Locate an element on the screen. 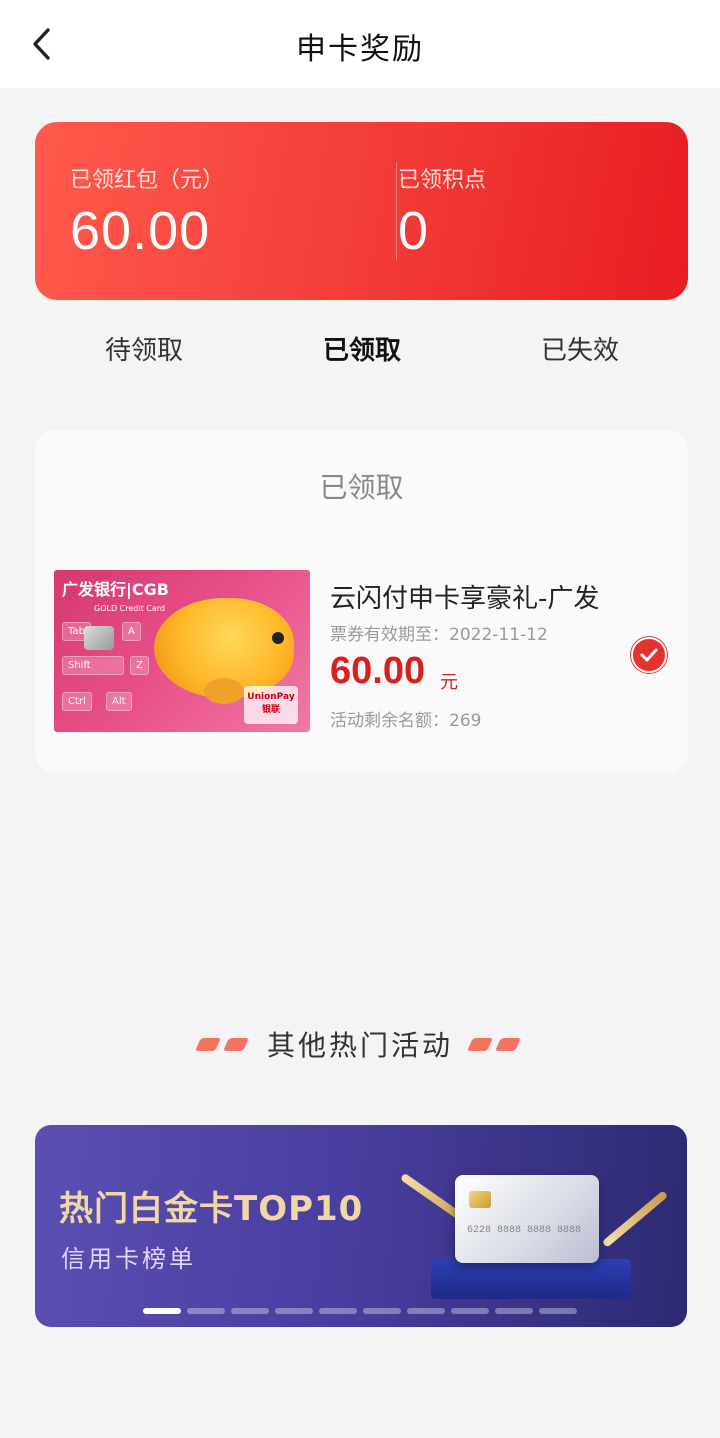  redpacket-label: 已领红包（元） is located at coordinates (147, 180).